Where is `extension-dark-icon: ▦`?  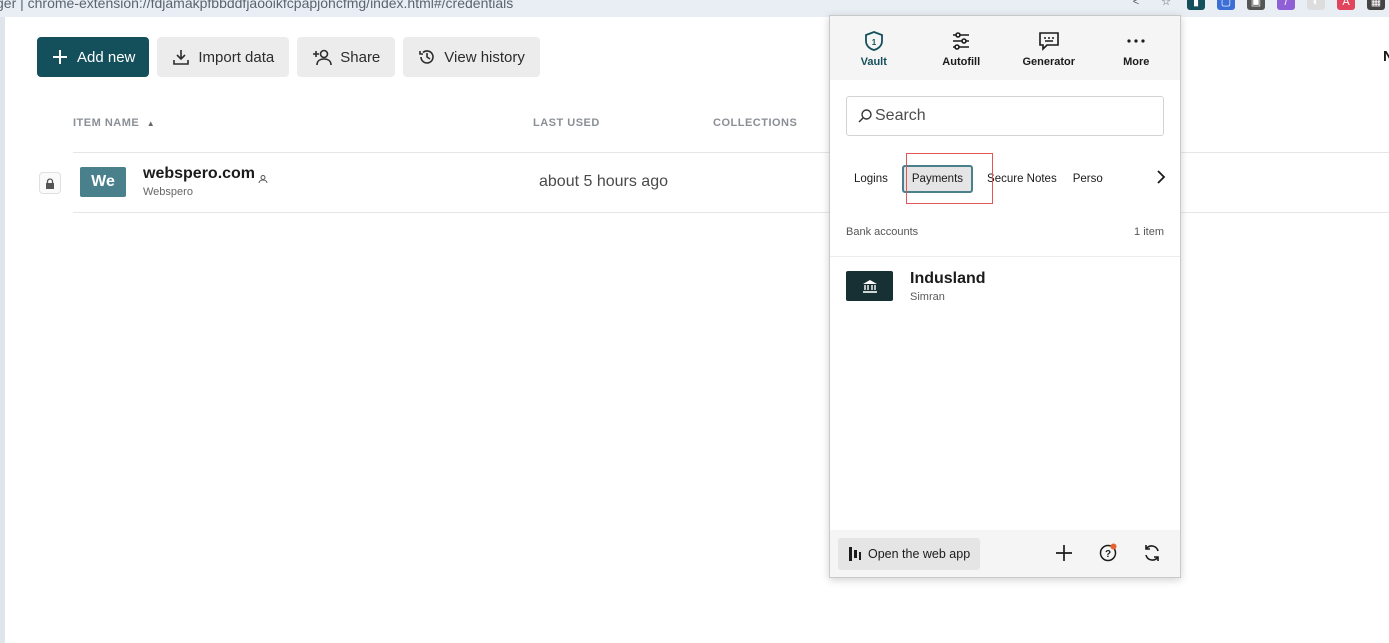 extension-dark-icon: ▦ is located at coordinates (1376, 5).